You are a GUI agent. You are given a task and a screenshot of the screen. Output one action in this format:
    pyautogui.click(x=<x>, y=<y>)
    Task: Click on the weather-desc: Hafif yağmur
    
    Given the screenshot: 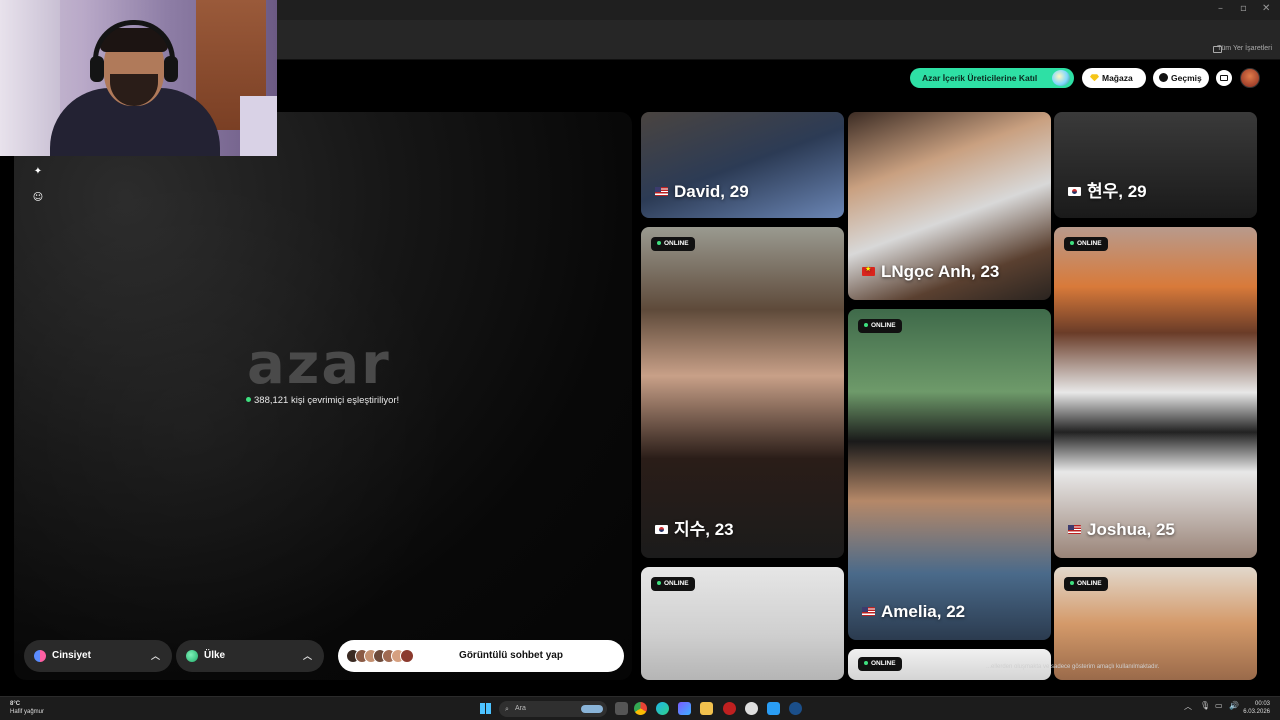 What is the action you would take?
    pyautogui.click(x=27, y=712)
    